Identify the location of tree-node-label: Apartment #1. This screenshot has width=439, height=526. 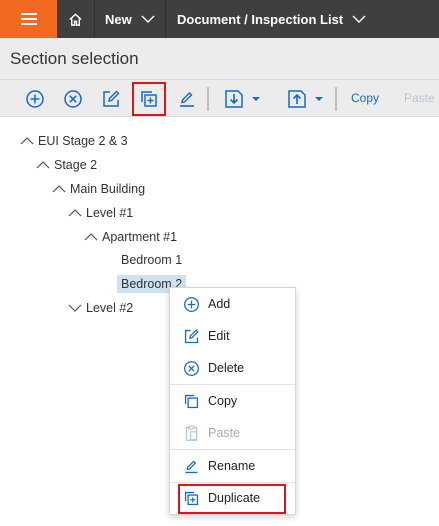
(140, 237).